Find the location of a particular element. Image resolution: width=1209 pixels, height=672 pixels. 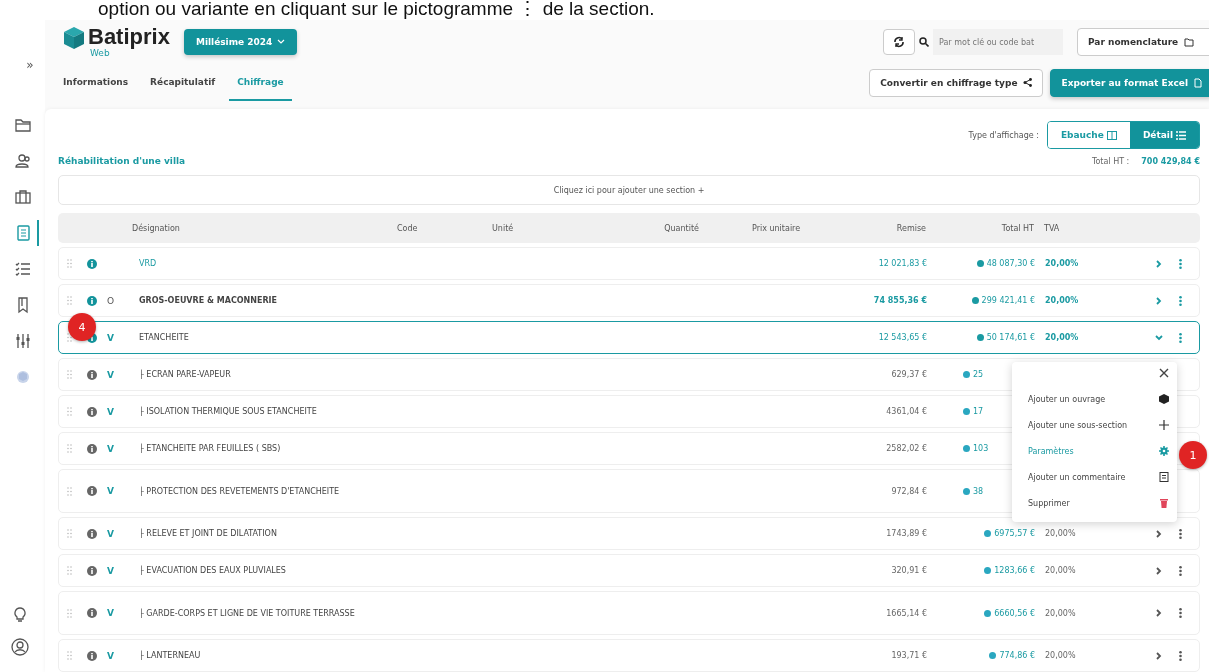

discount-value: 12 543,65 € is located at coordinates (902, 337).